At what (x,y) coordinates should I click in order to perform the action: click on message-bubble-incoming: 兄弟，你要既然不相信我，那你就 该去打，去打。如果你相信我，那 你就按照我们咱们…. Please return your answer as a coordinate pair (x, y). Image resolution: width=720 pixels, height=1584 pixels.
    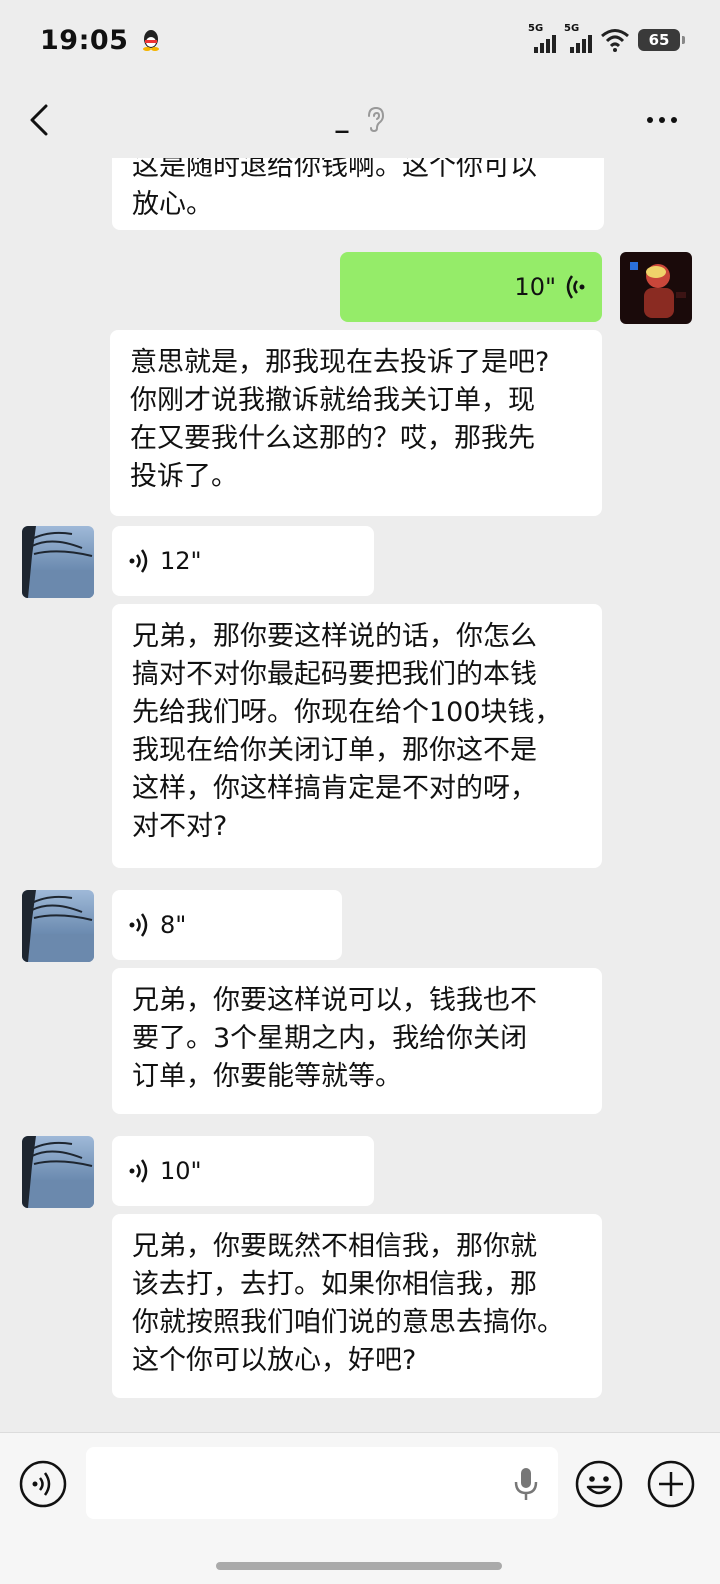
    Looking at the image, I should click on (357, 1306).